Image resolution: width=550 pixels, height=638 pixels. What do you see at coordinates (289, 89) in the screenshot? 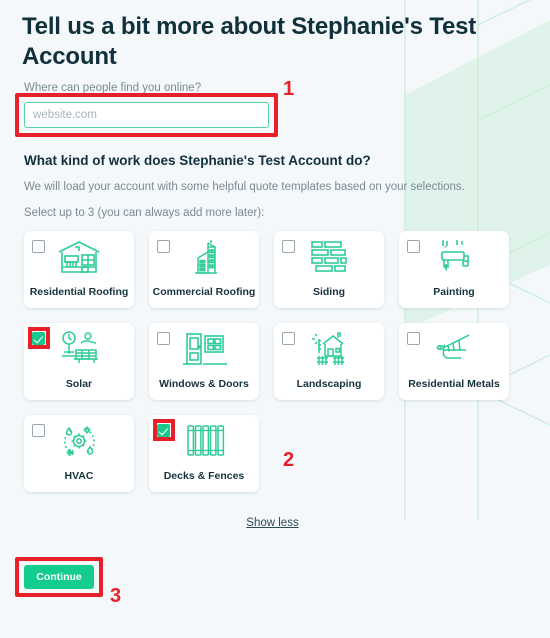
I see `annotation-number-1: 1` at bounding box center [289, 89].